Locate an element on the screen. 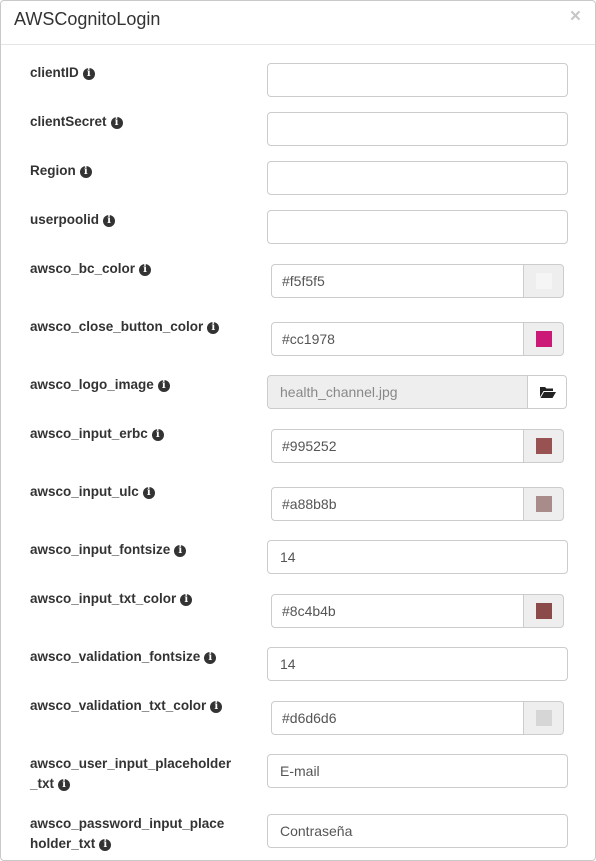 The width and height of the screenshot is (596, 861). input-erbc-input: #995252 is located at coordinates (397, 446).